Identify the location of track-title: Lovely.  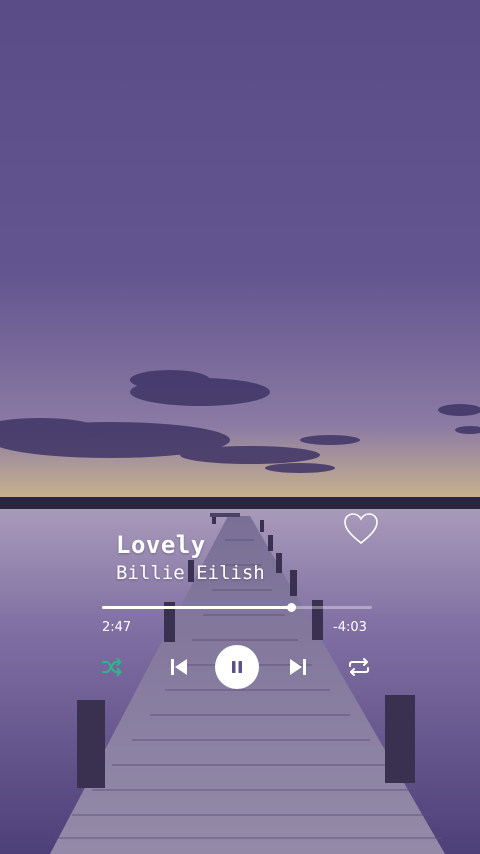
(161, 545).